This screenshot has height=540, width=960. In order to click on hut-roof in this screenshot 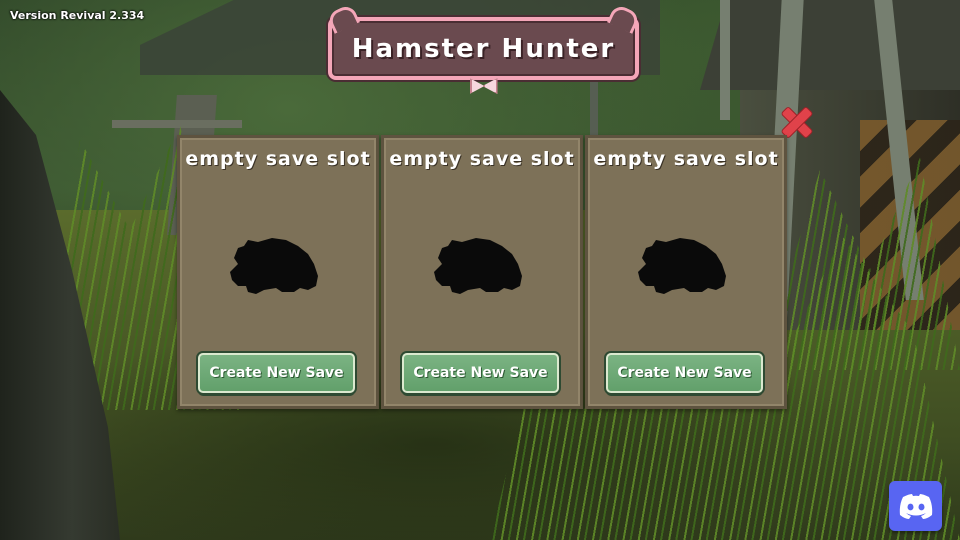, I will do `click(830, 45)`.